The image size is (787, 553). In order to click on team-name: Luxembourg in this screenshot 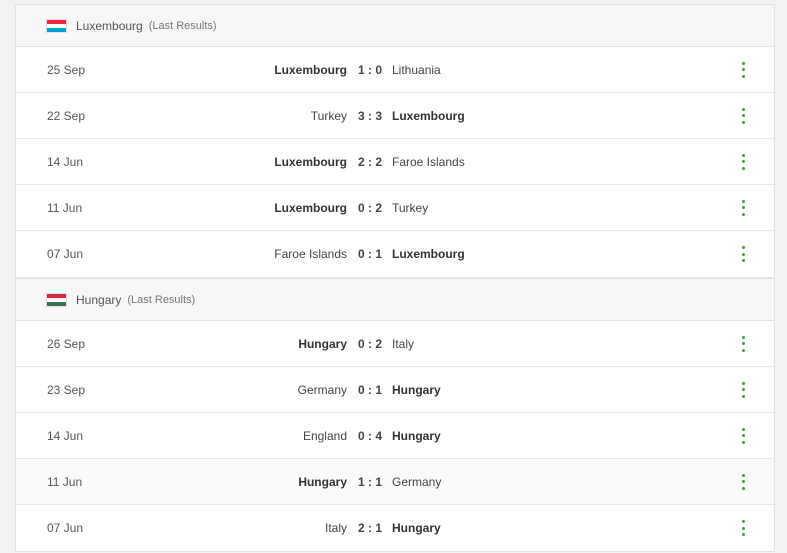, I will do `click(109, 25)`.